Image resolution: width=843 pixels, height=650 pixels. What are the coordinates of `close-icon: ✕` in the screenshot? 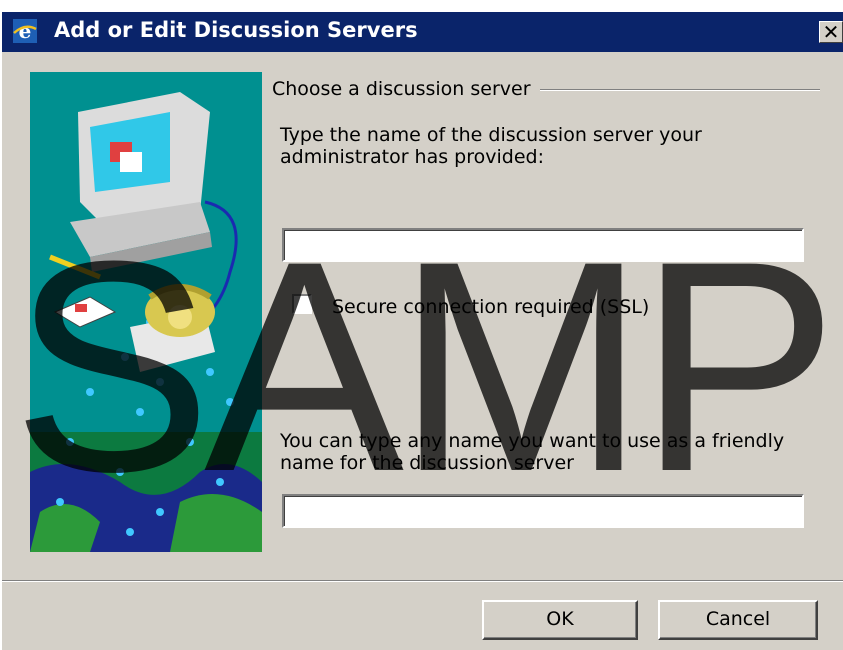 It's located at (831, 32).